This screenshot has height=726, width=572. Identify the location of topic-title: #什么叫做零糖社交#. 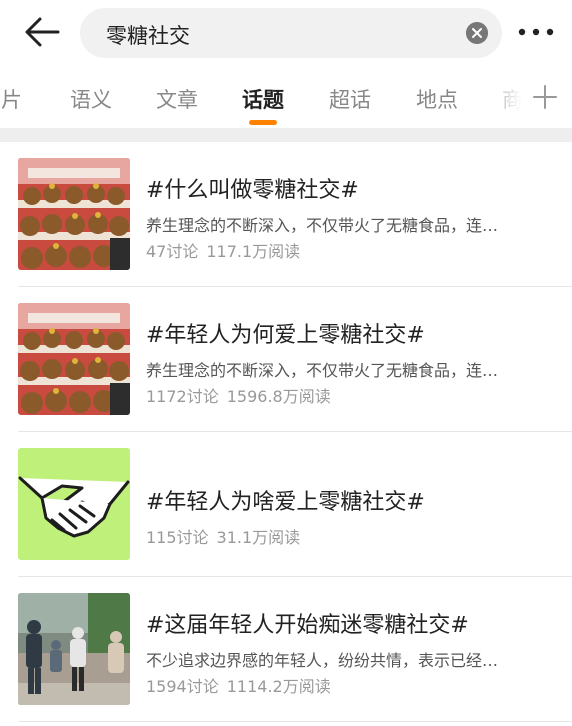
(252, 190).